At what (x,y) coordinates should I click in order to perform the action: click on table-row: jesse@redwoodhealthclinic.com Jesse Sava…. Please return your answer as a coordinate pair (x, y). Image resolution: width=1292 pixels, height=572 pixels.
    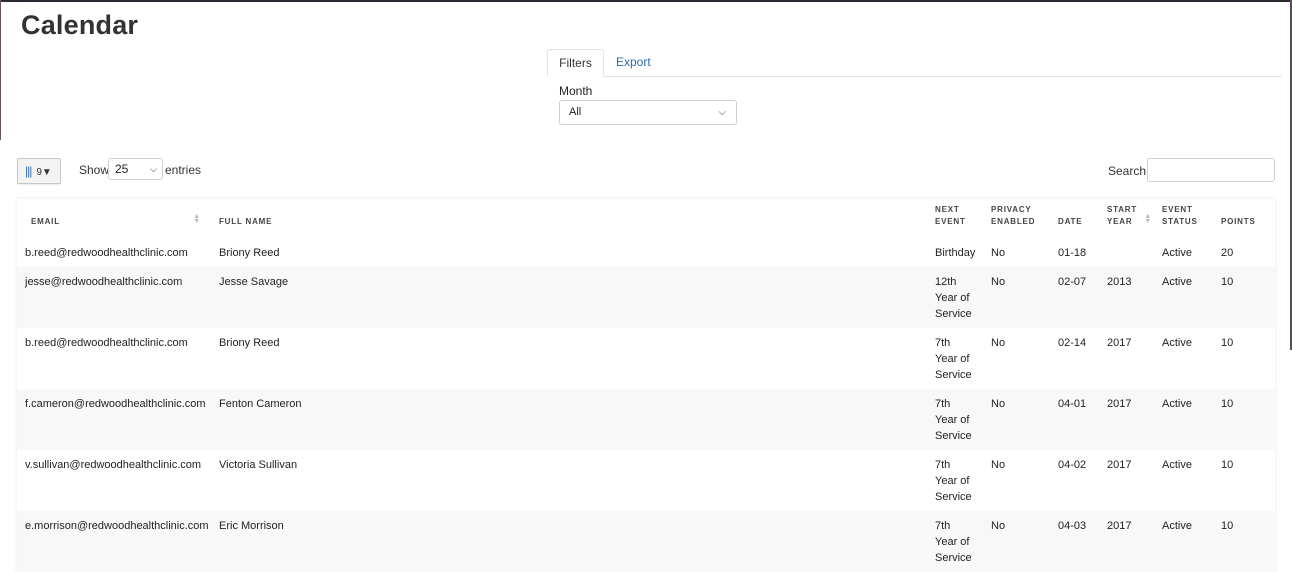
    Looking at the image, I should click on (646, 297).